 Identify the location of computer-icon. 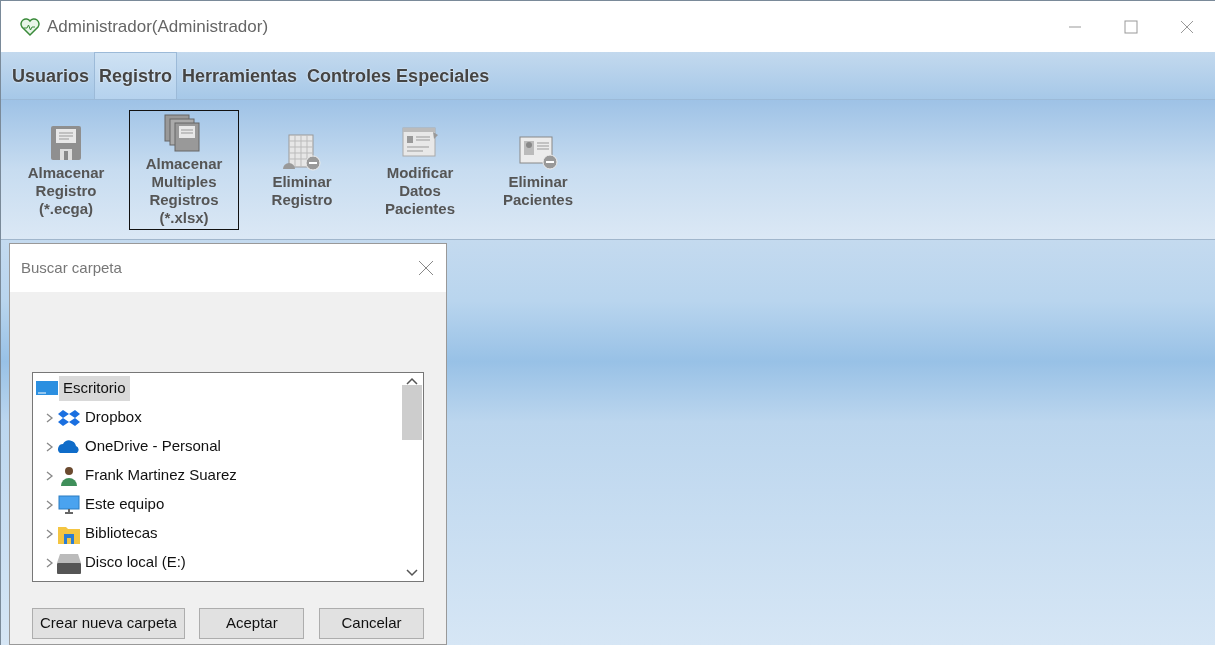
(69, 504).